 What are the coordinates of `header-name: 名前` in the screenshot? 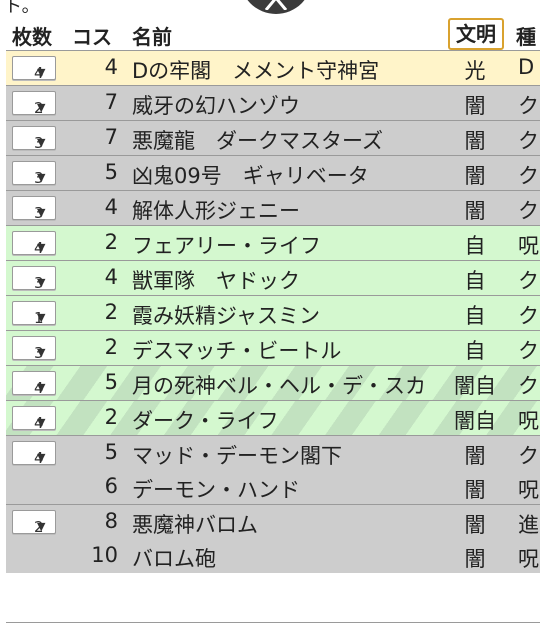 It's located at (152, 35).